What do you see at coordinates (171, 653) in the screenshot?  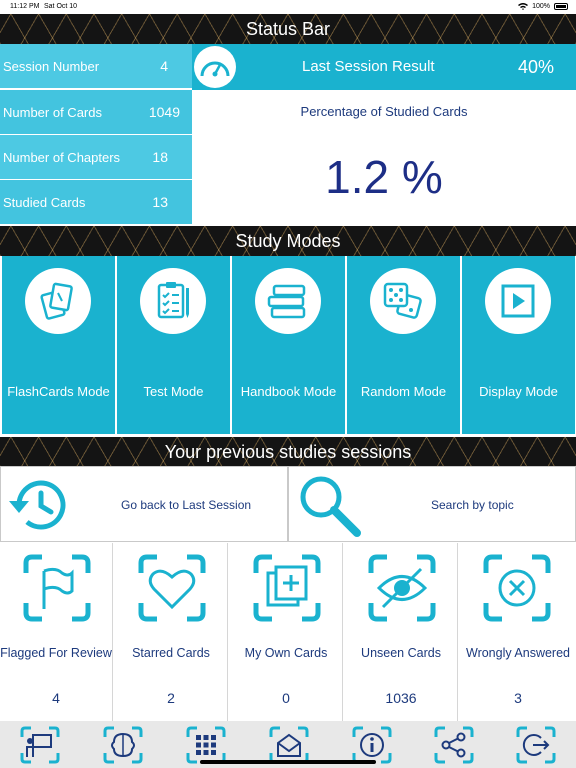 I see `category-label: Starred Cards` at bounding box center [171, 653].